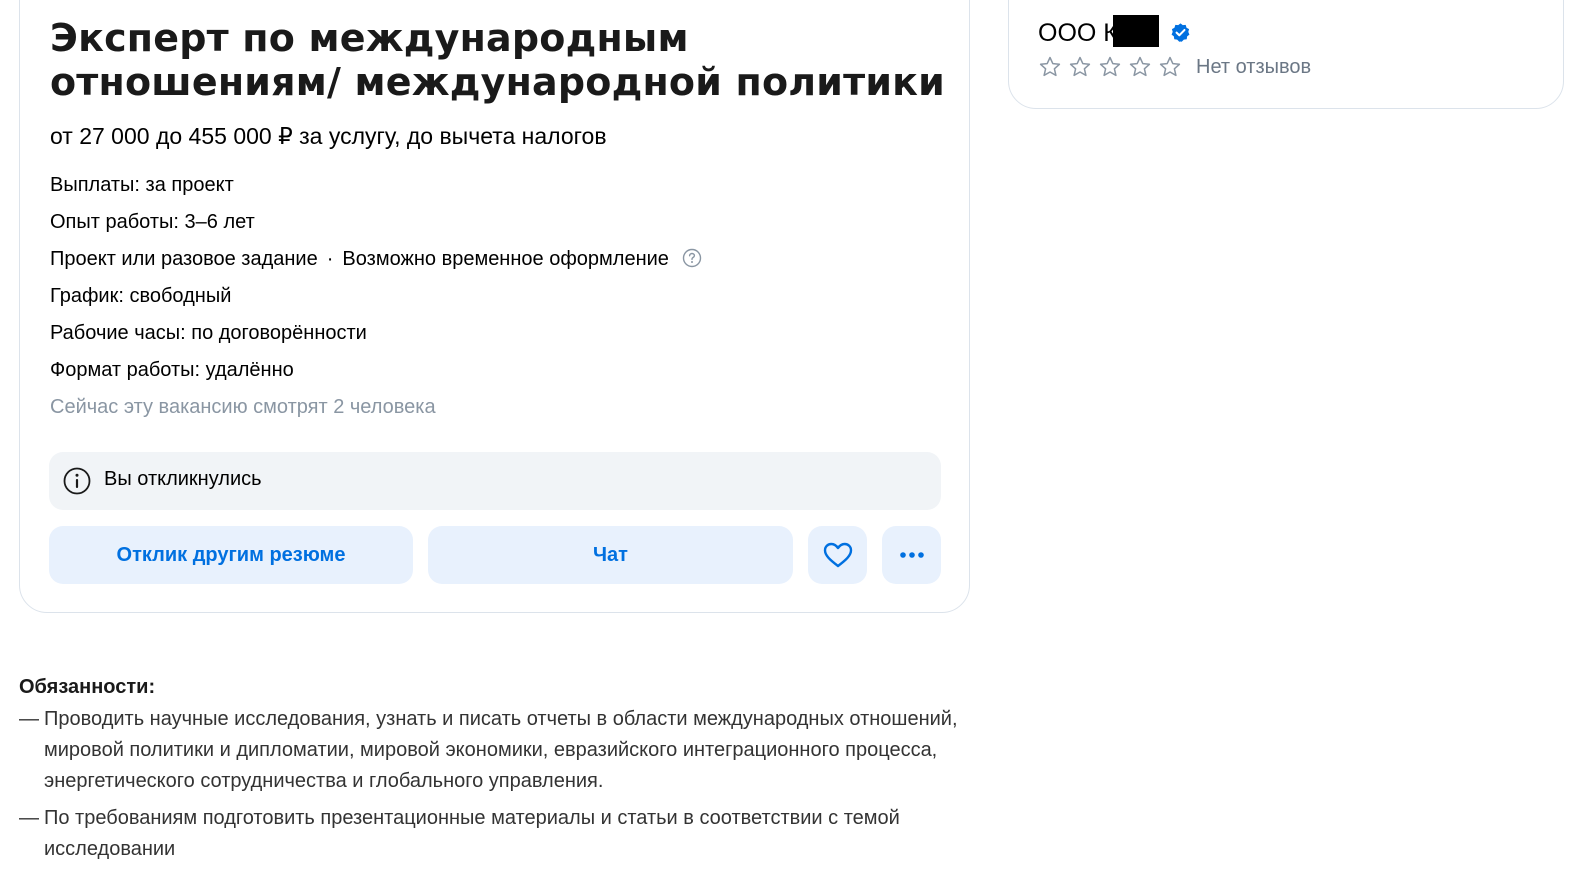 The image size is (1586, 887). Describe the element at coordinates (1136, 31) in the screenshot. I see `redaction-block` at that location.